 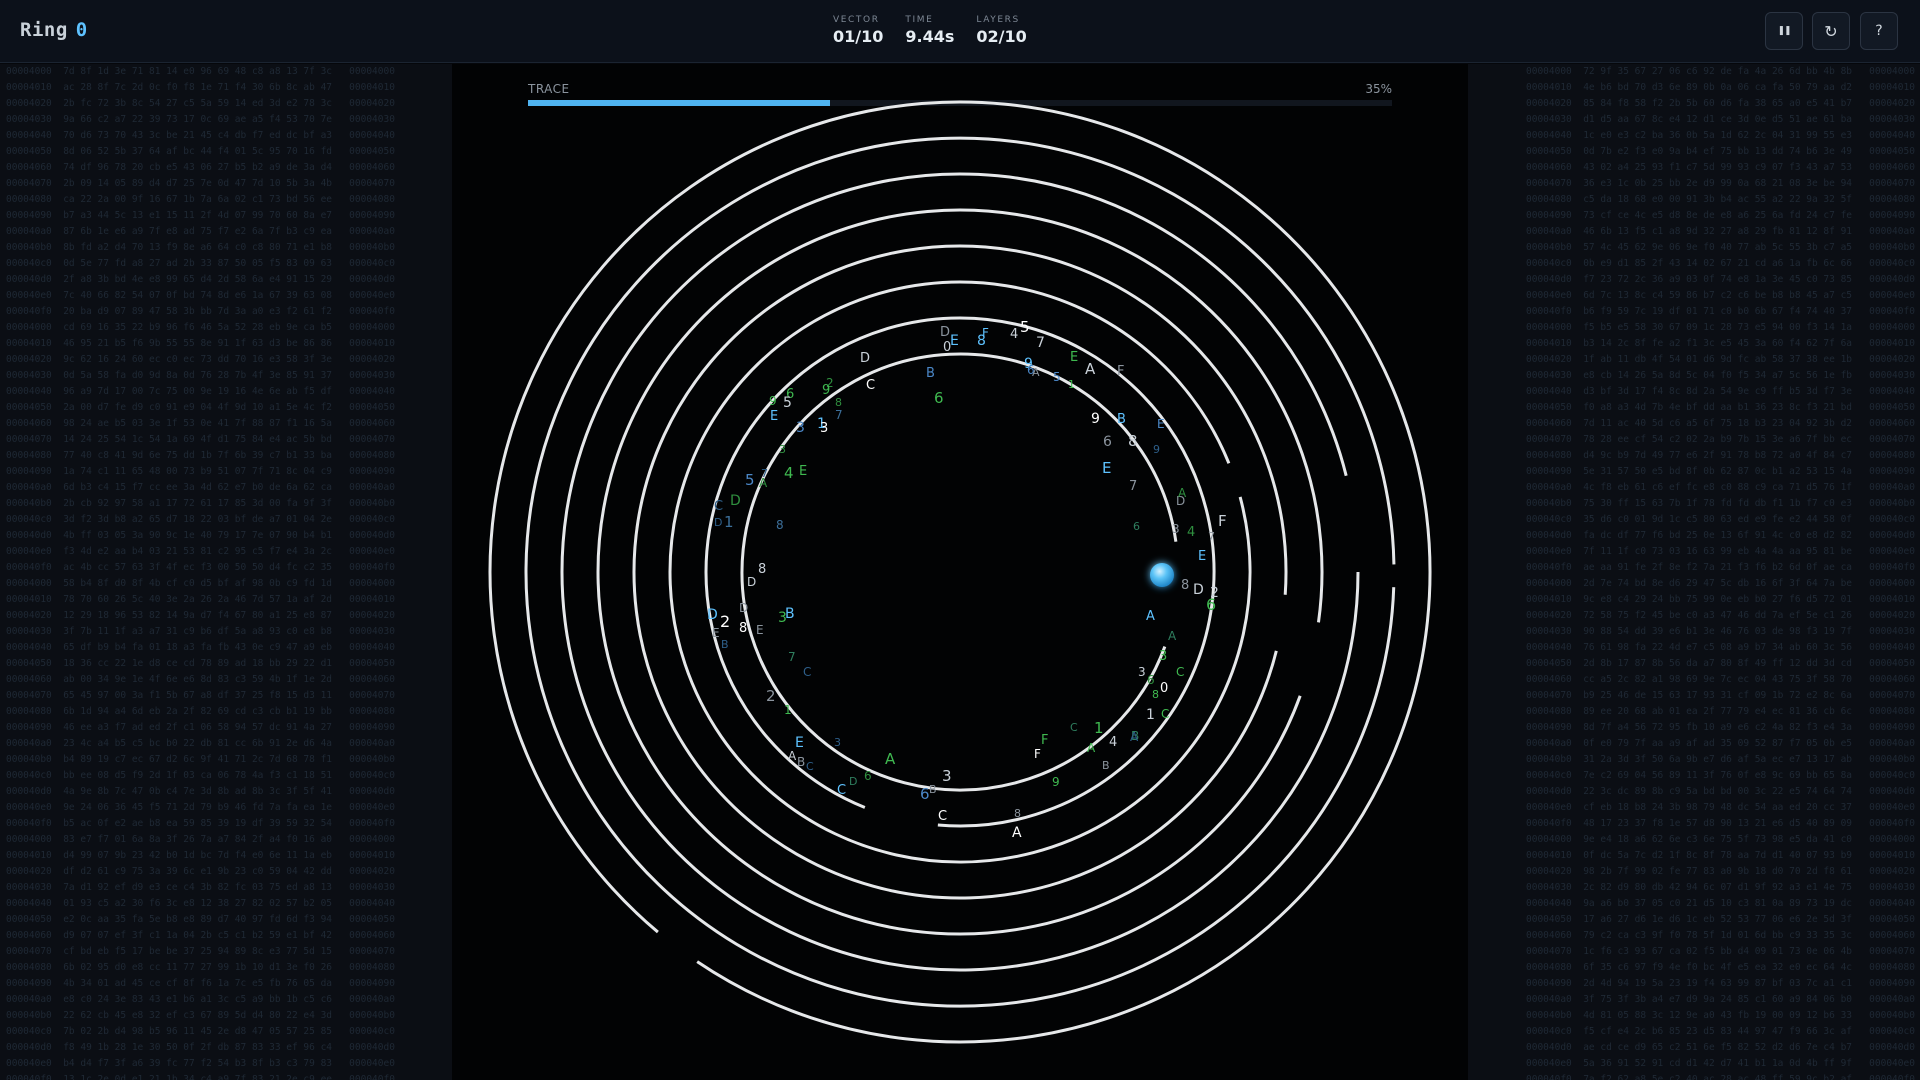 I want to click on stat-vector-label: VECTOR, so click(x=856, y=20).